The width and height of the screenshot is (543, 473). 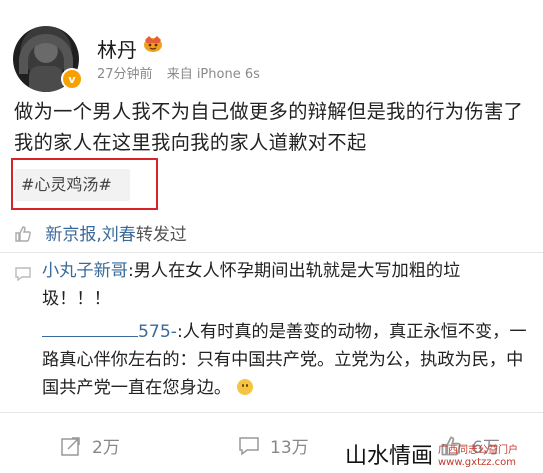 What do you see at coordinates (90, 445) in the screenshot?
I see `repost-button: 2万` at bounding box center [90, 445].